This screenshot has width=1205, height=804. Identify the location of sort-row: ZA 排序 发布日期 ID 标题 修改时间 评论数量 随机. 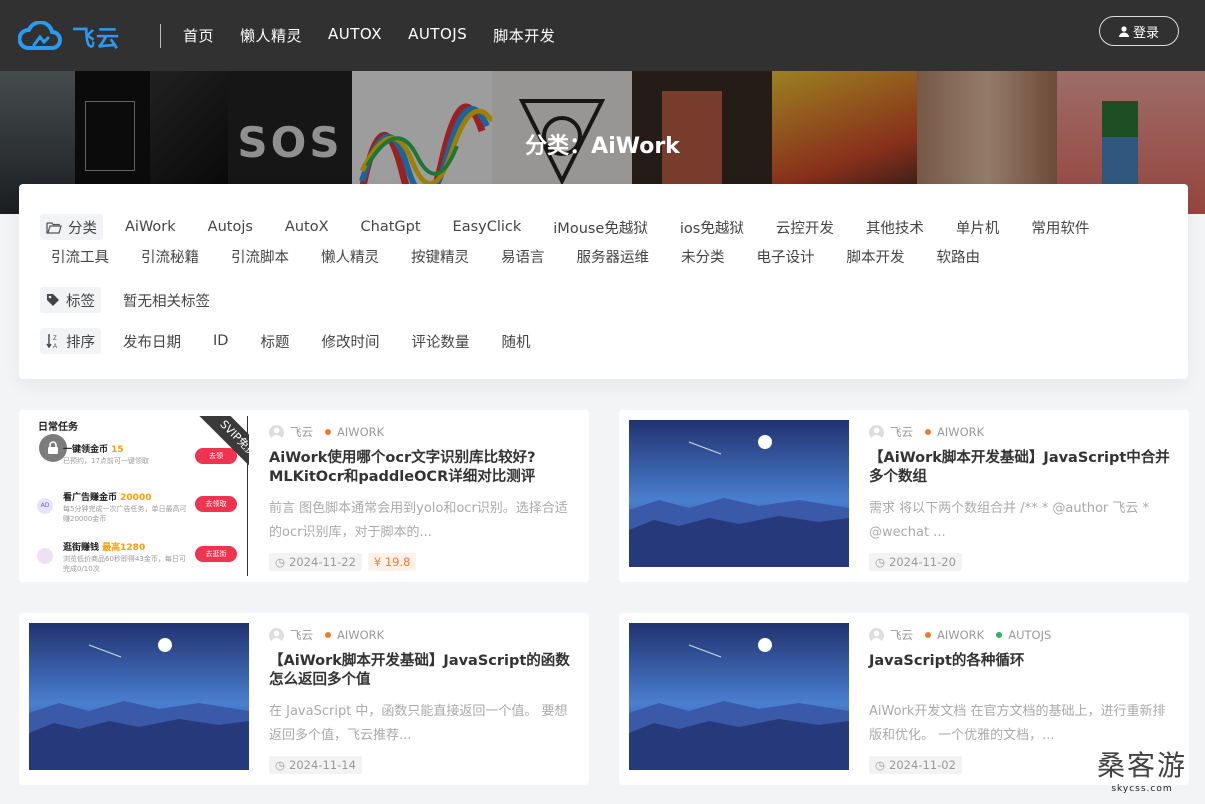
(301, 341).